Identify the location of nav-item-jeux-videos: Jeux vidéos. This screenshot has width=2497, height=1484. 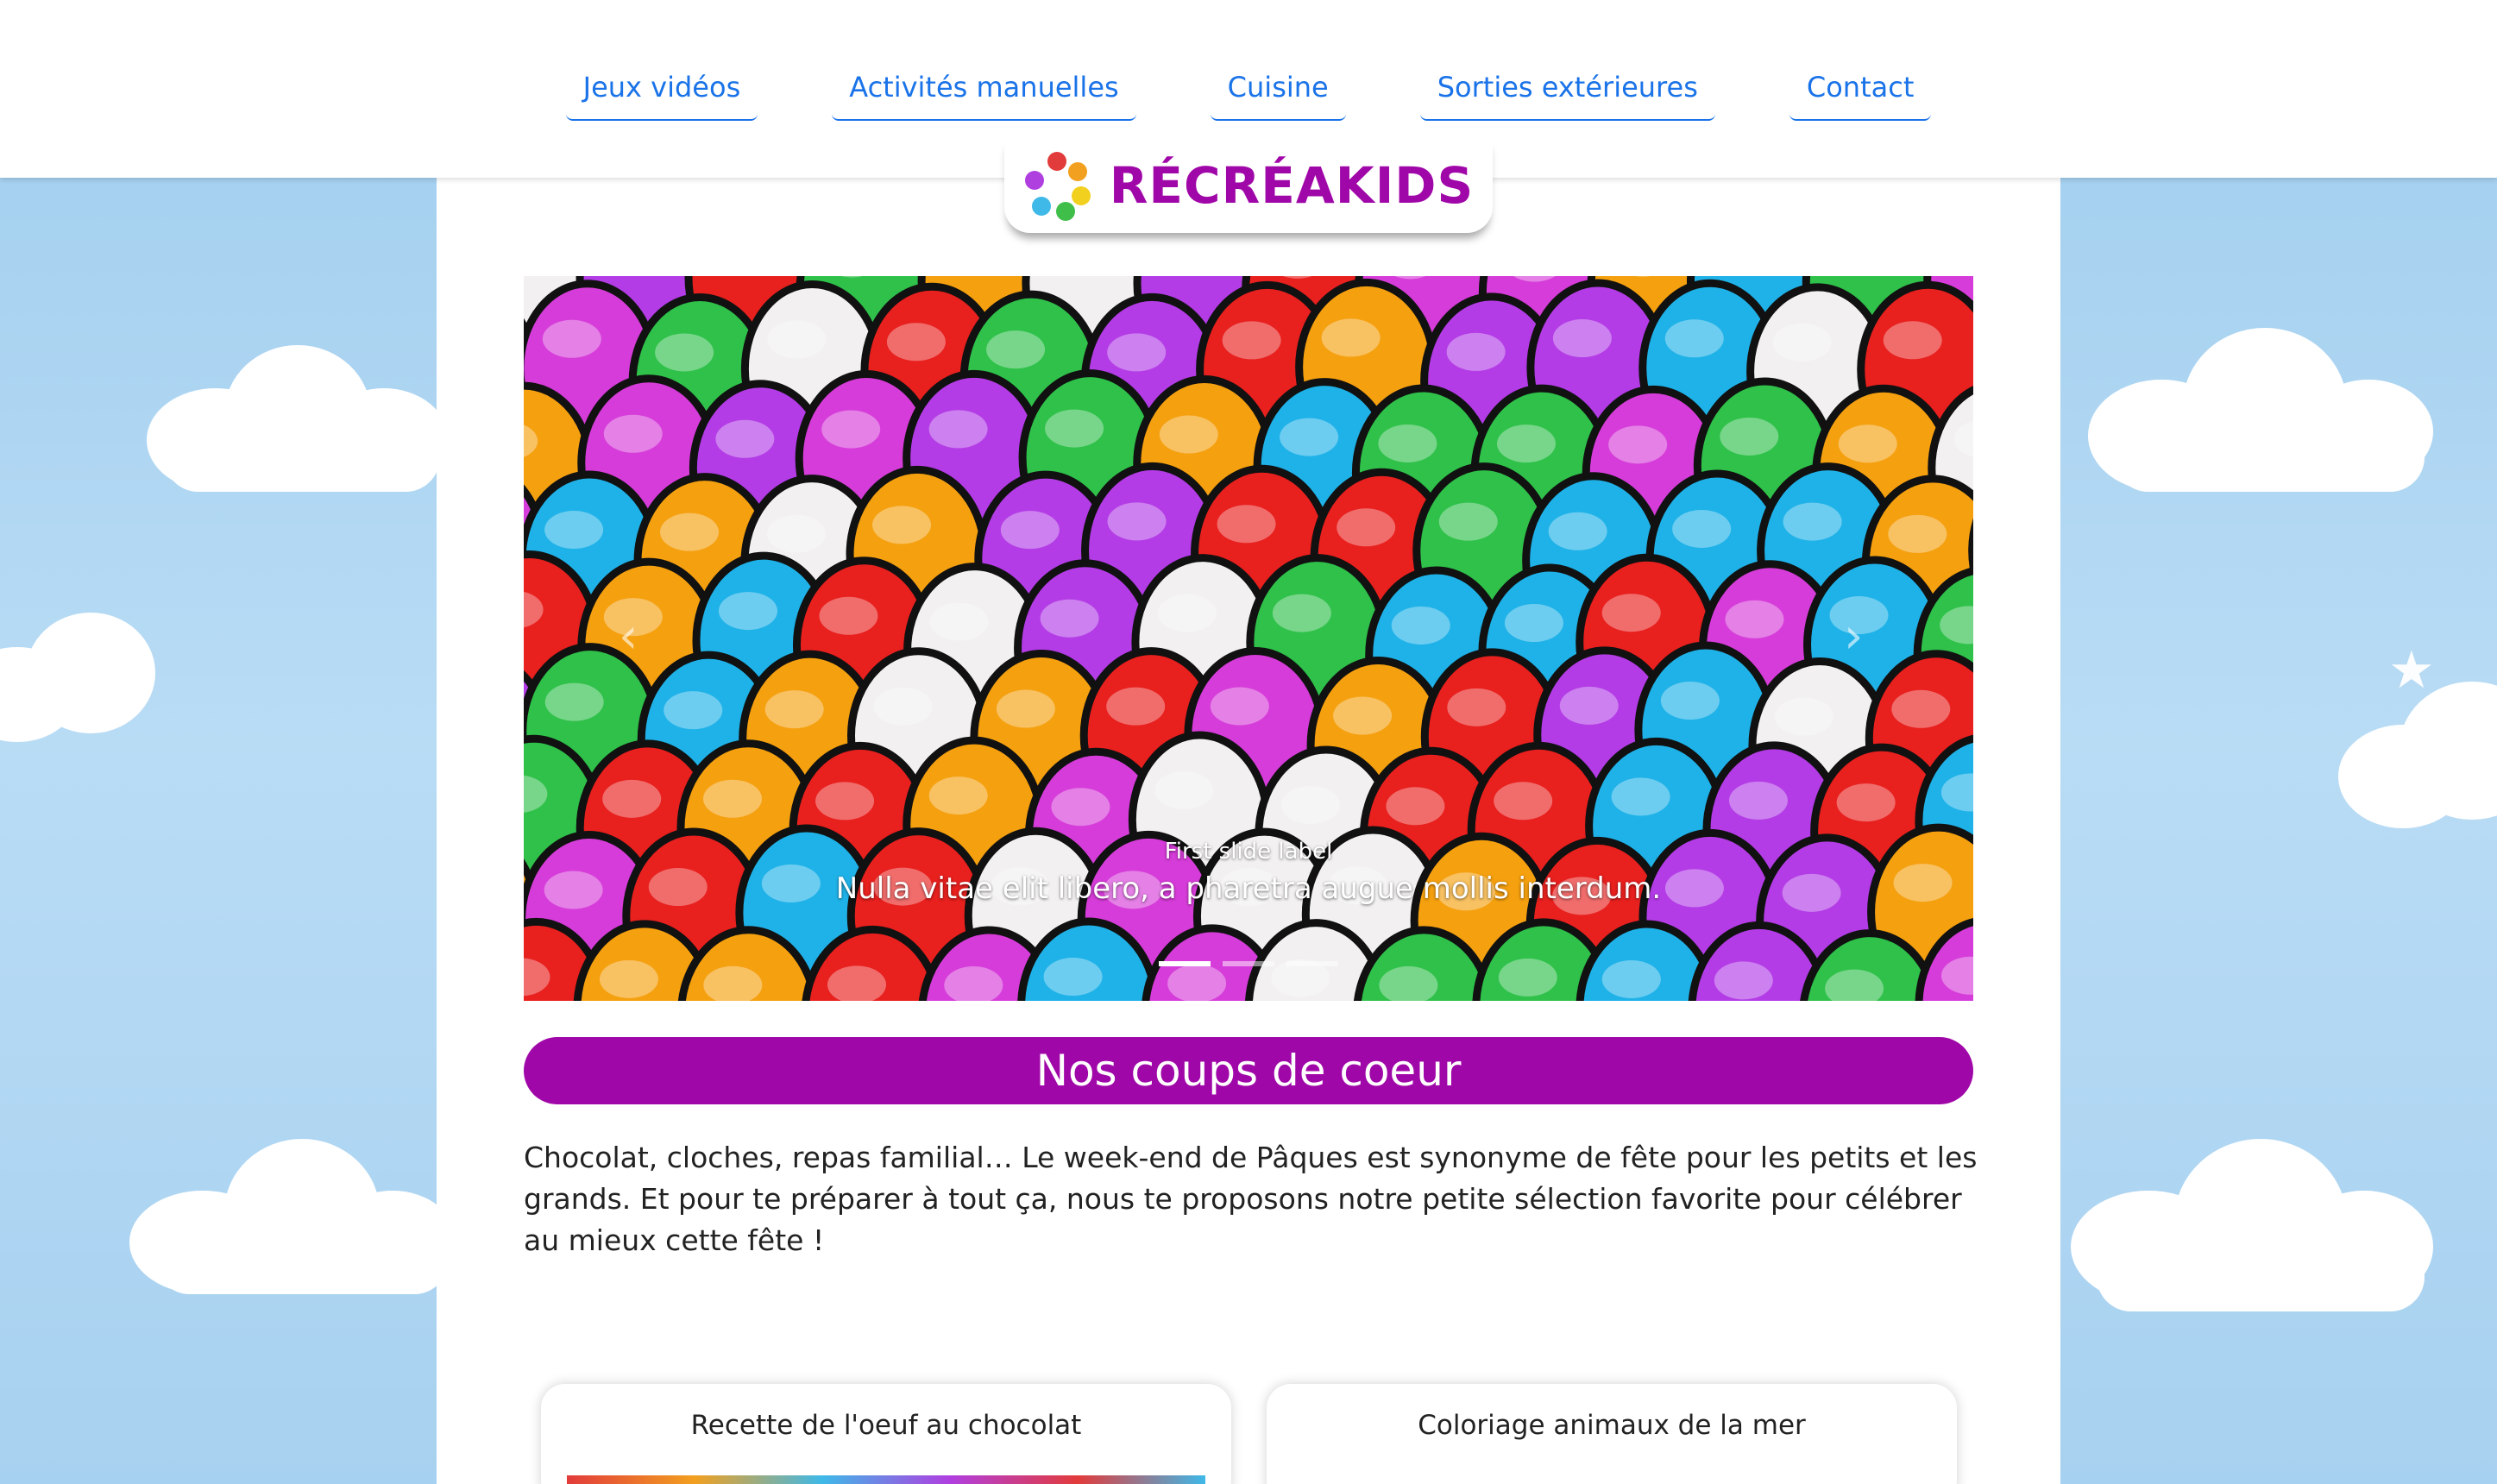
(662, 91).